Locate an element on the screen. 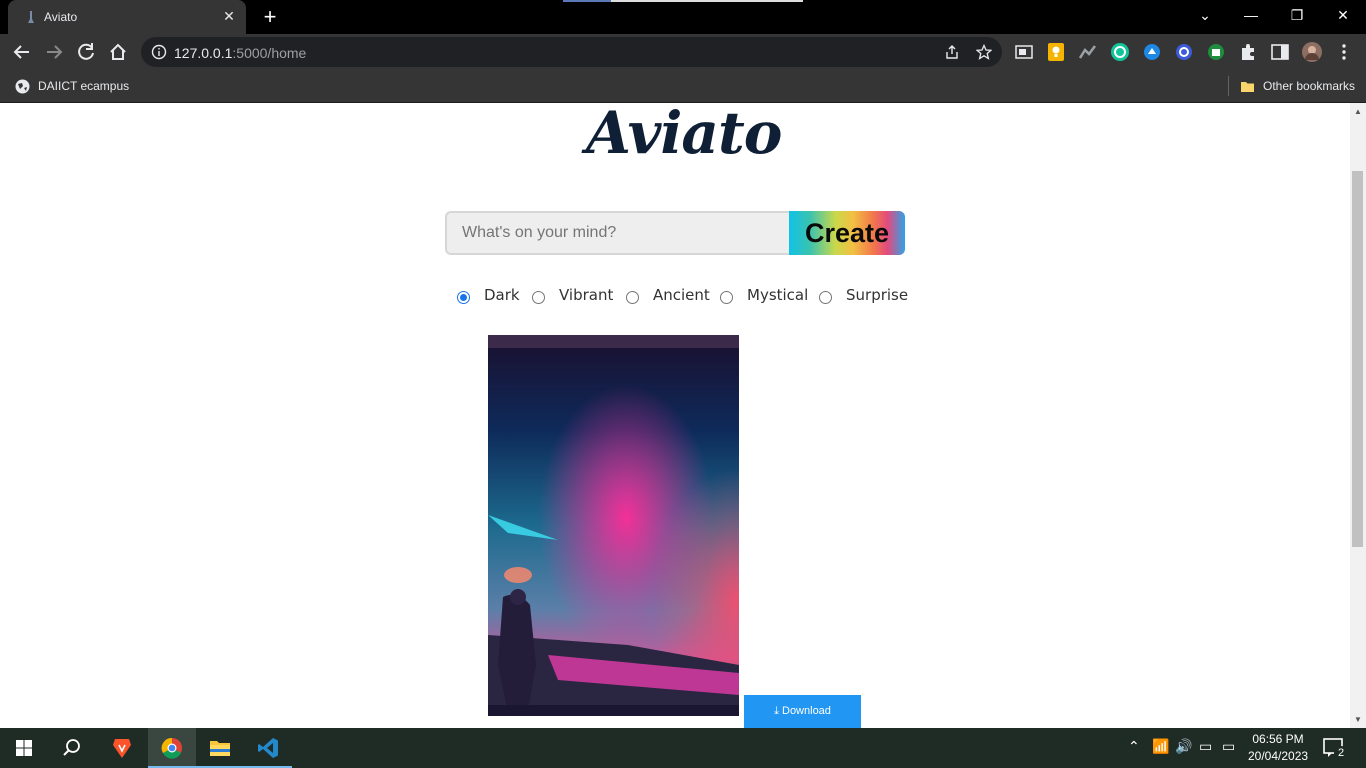 This screenshot has height=768, width=1366. tab-favicon-icon is located at coordinates (31, 17).